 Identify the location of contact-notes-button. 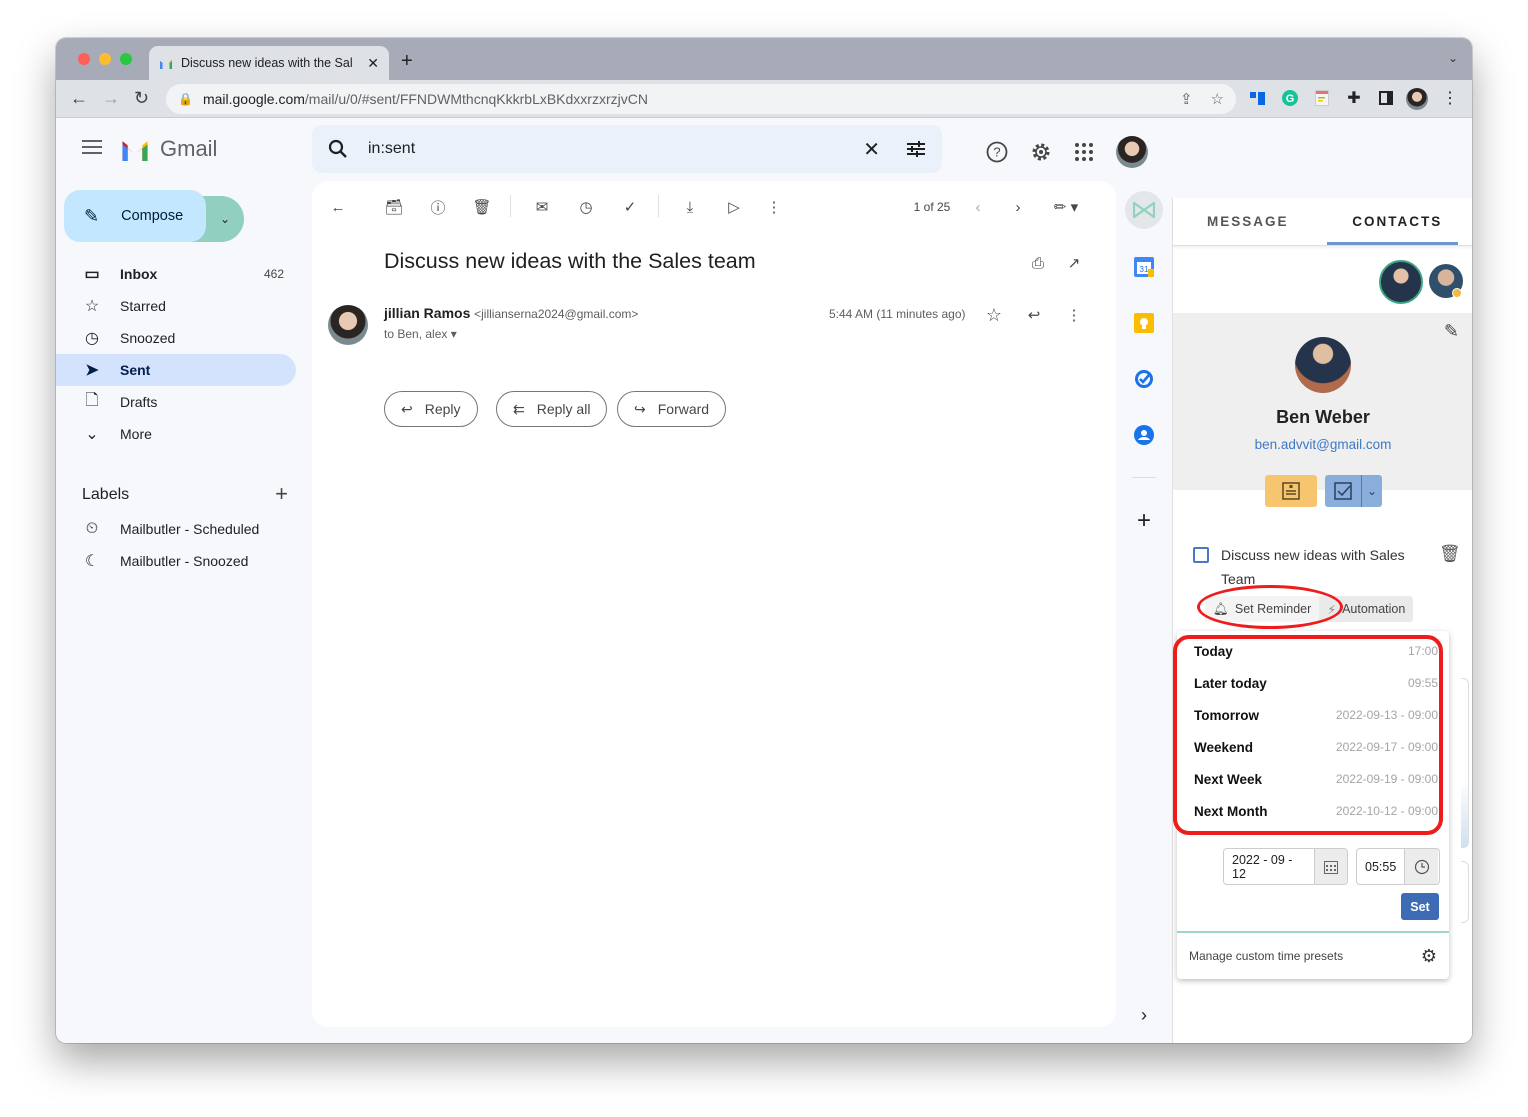
(1291, 491).